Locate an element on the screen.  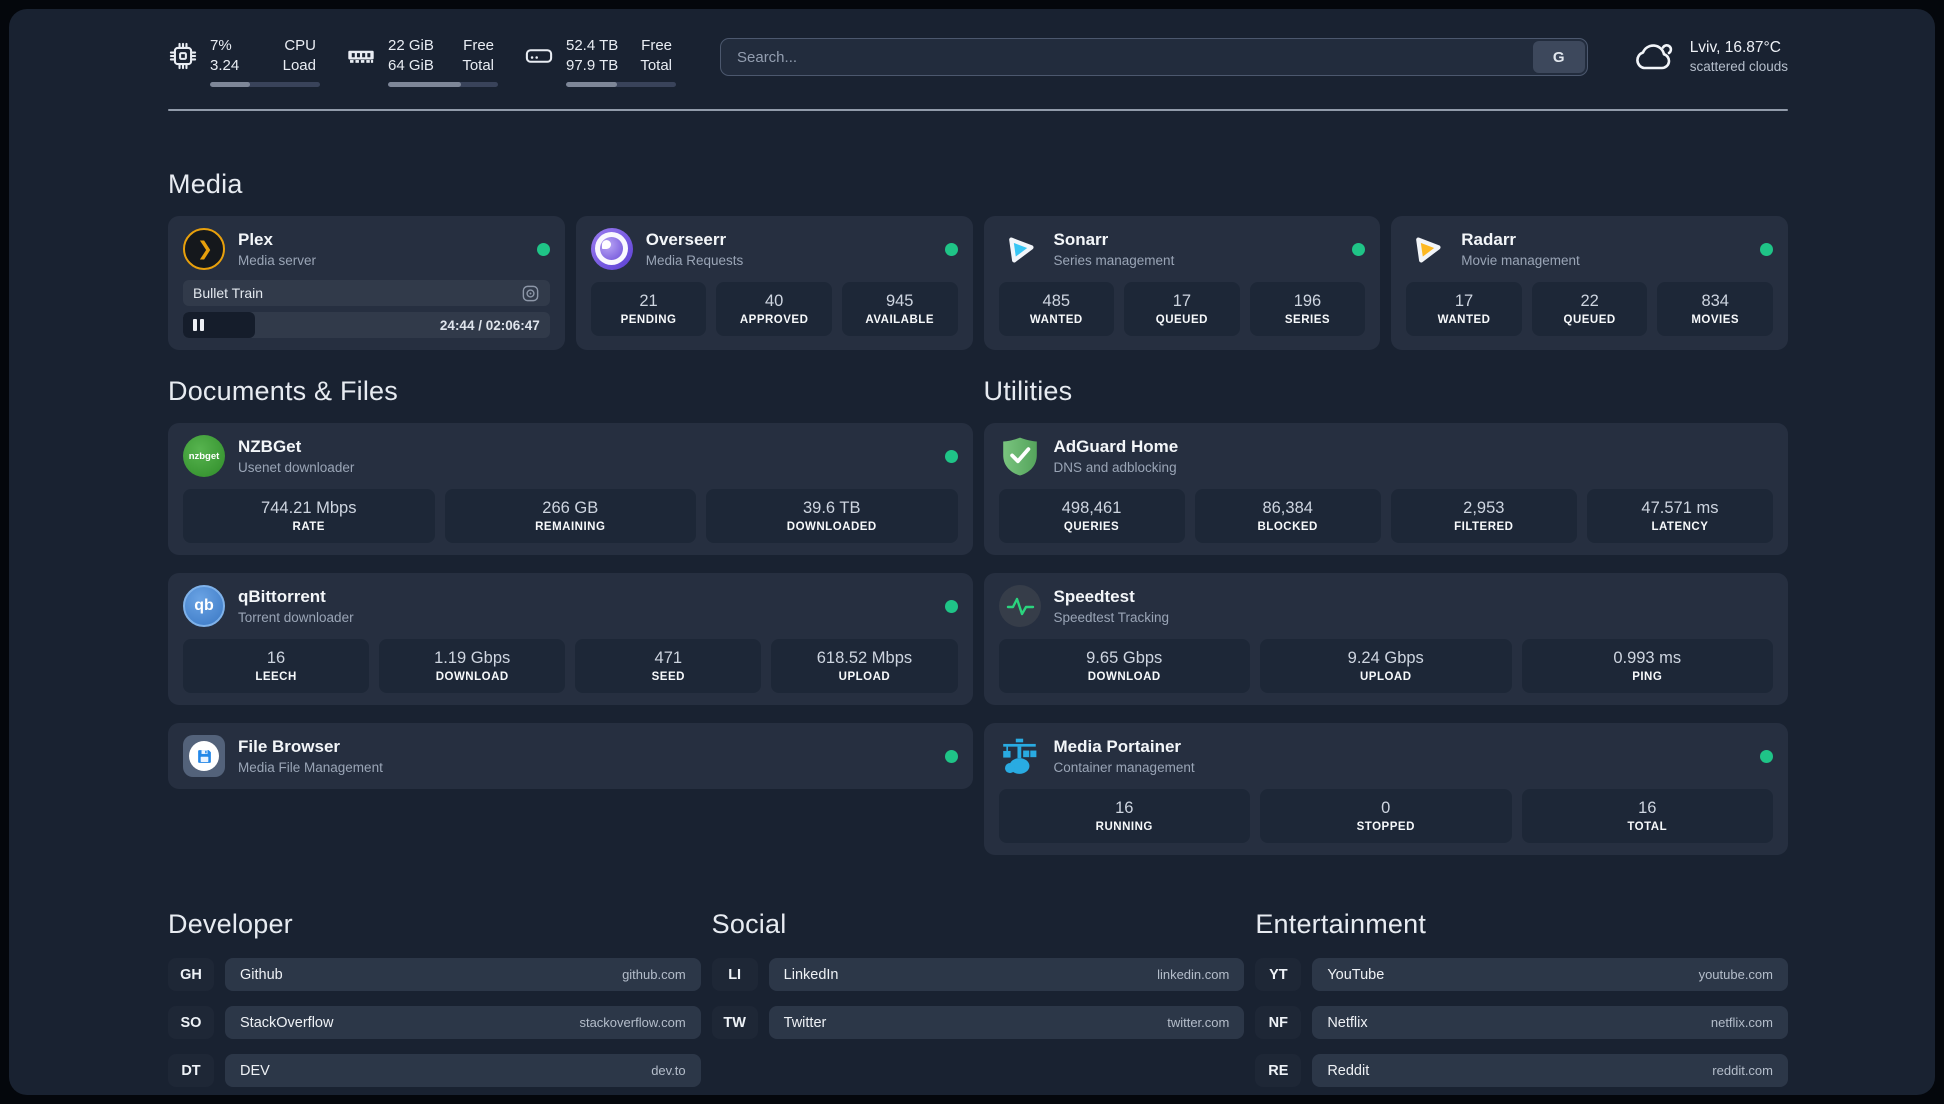
bookmark-netflix: NF Netflix netflix.com is located at coordinates (1521, 1022).